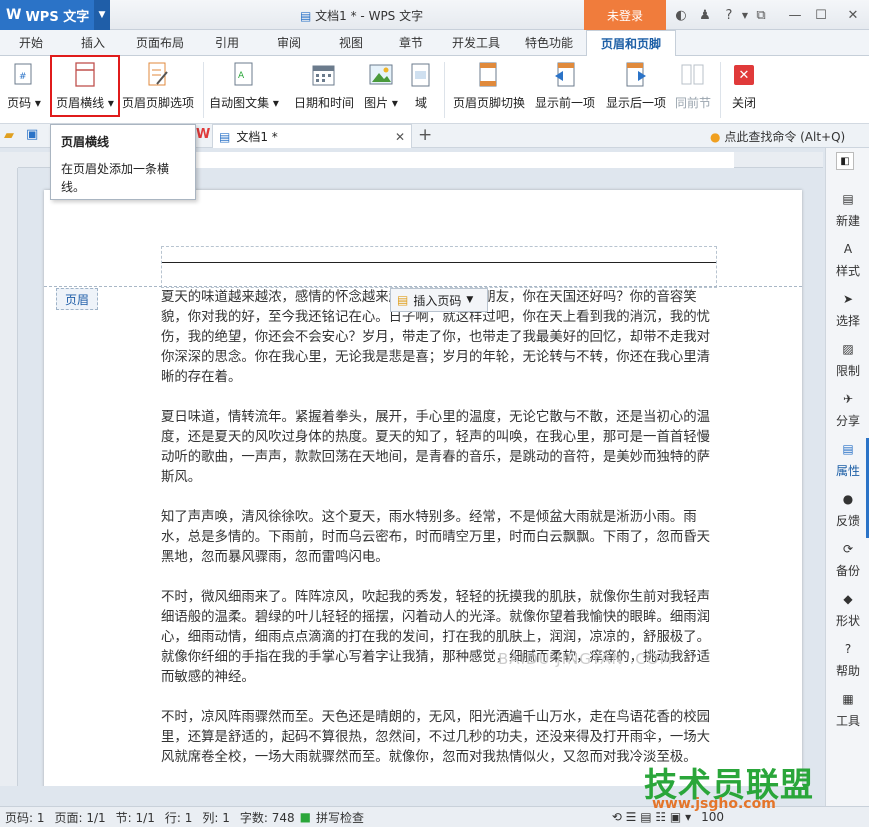 The width and height of the screenshot is (869, 827). Describe the element at coordinates (439, 267) in the screenshot. I see `header-area` at that location.